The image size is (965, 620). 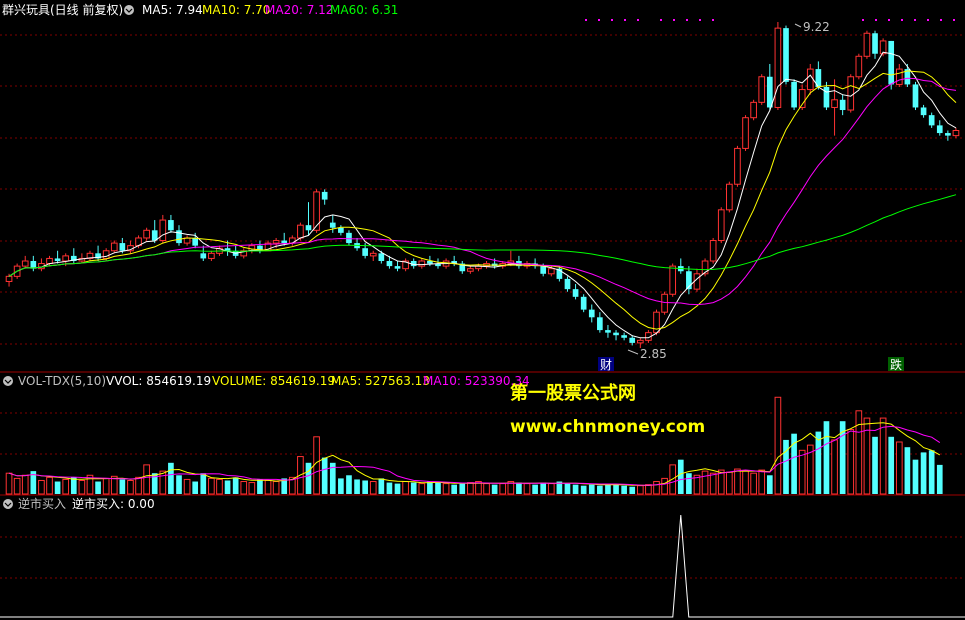 What do you see at coordinates (606, 365) in the screenshot?
I see `finance-marker: 财` at bounding box center [606, 365].